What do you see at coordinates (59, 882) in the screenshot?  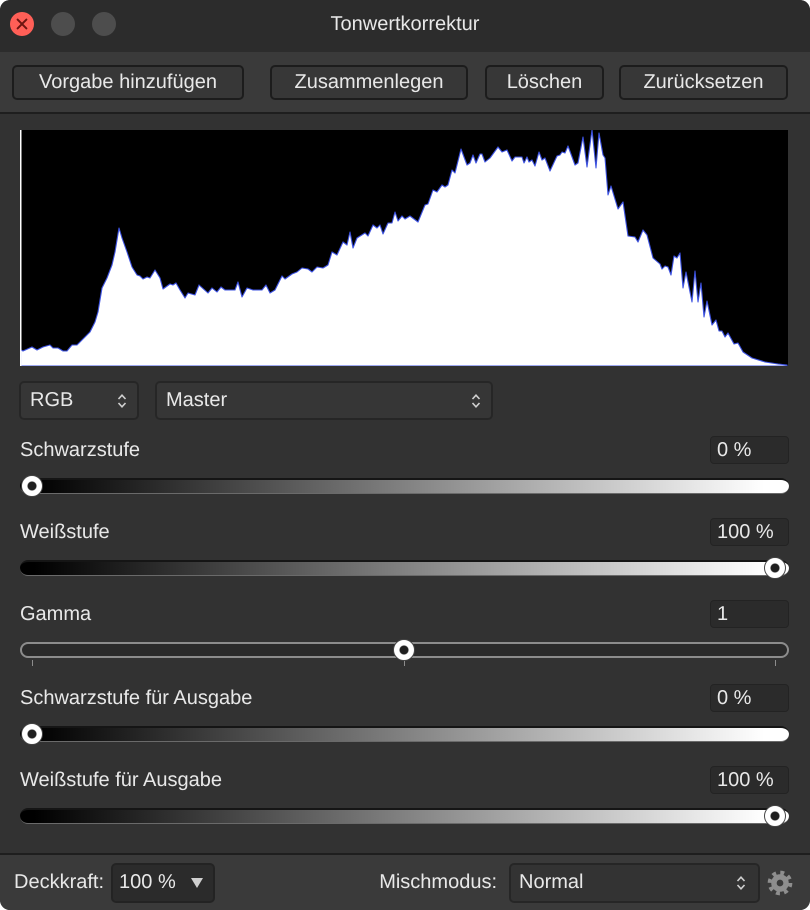 I see `field-label: Deckkraft:` at bounding box center [59, 882].